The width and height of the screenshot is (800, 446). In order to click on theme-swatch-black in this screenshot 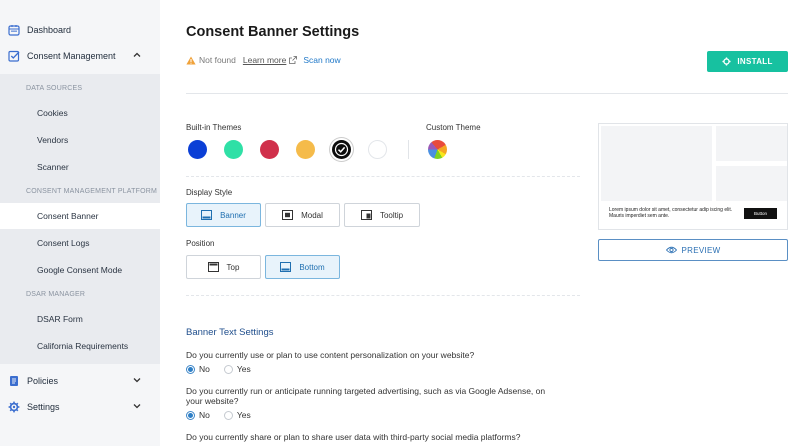, I will do `click(341, 149)`.